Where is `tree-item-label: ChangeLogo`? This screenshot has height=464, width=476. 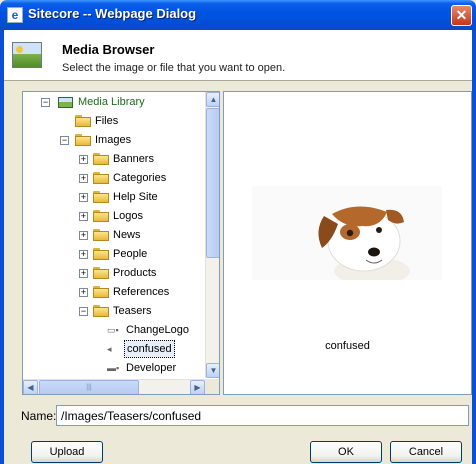
tree-item-label: ChangeLogo is located at coordinates (158, 330).